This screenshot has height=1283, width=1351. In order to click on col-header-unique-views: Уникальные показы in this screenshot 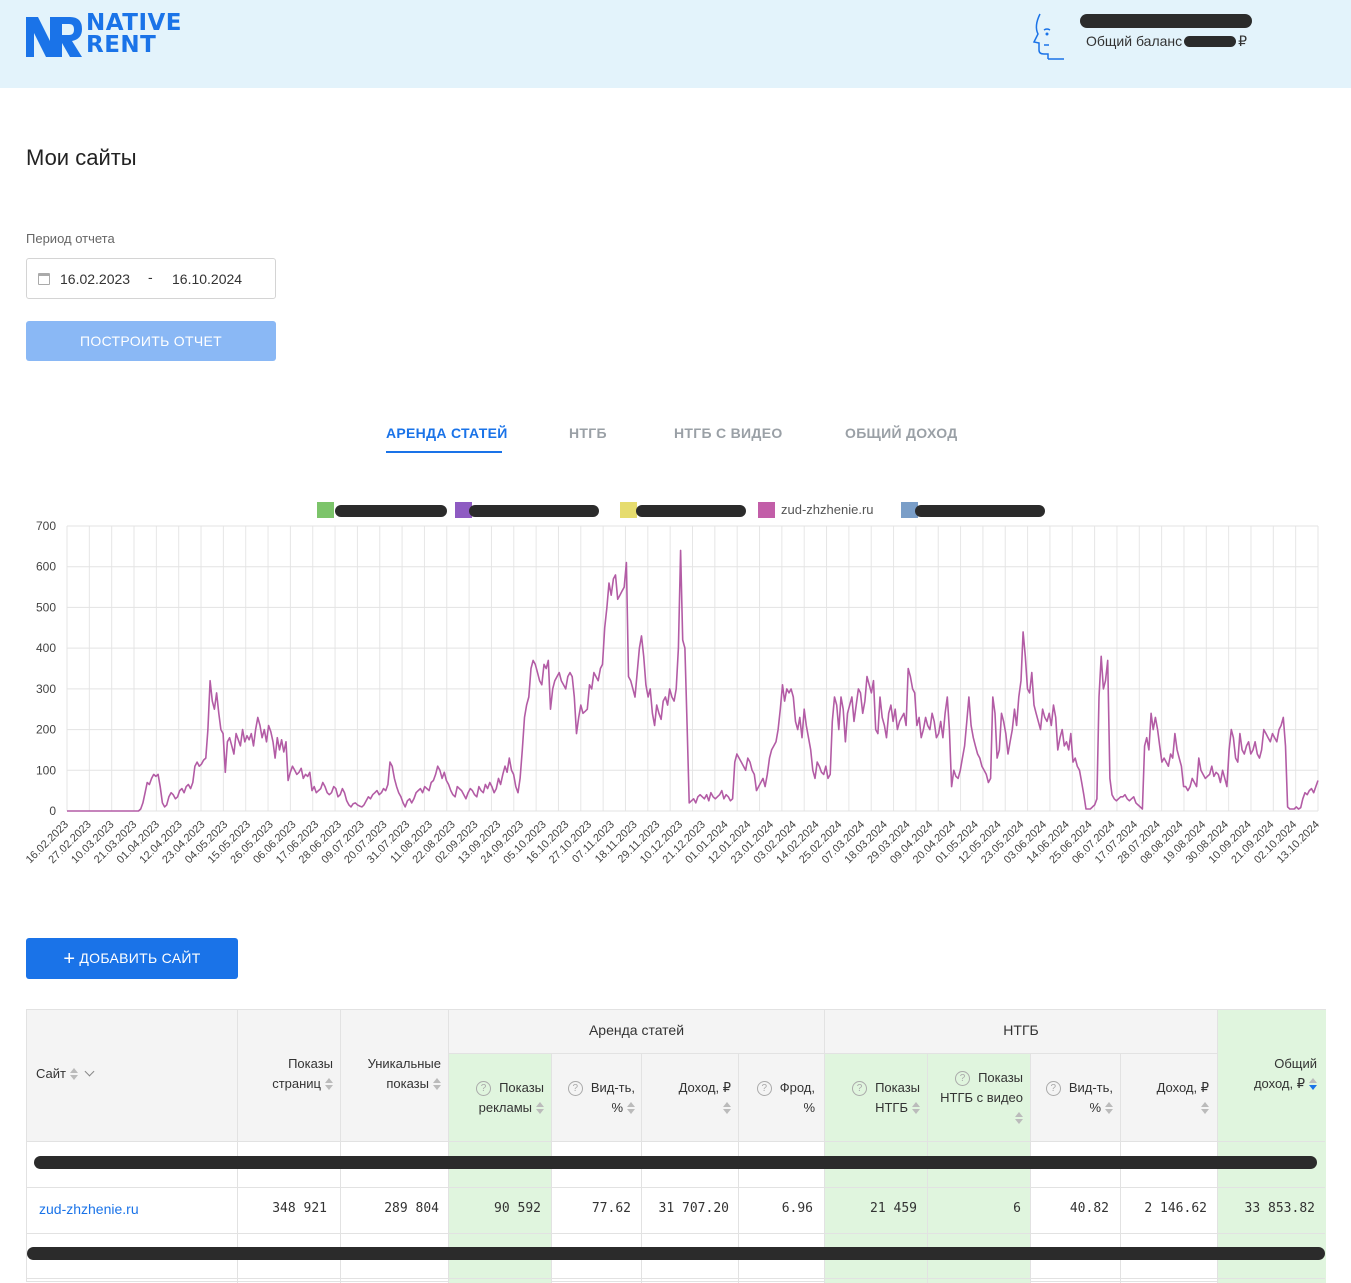, I will do `click(394, 1074)`.